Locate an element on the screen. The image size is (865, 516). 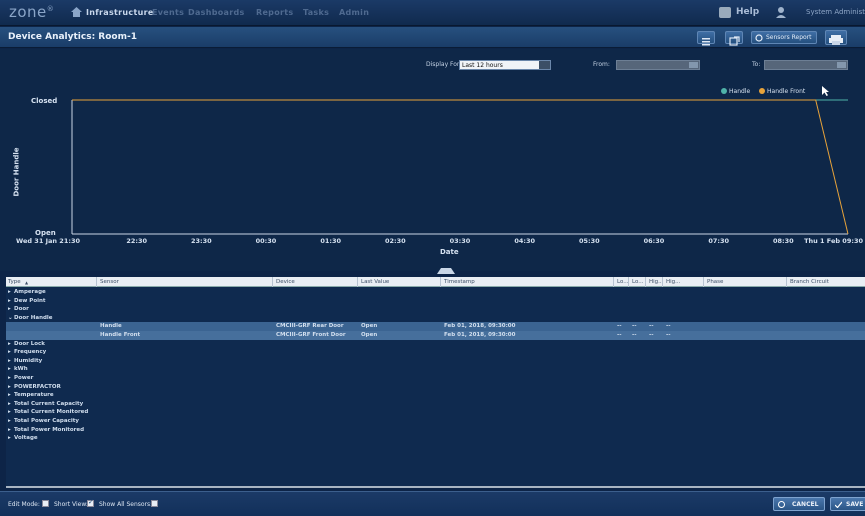
group-row: ▸ Total Current Capacity is located at coordinates (435, 404).